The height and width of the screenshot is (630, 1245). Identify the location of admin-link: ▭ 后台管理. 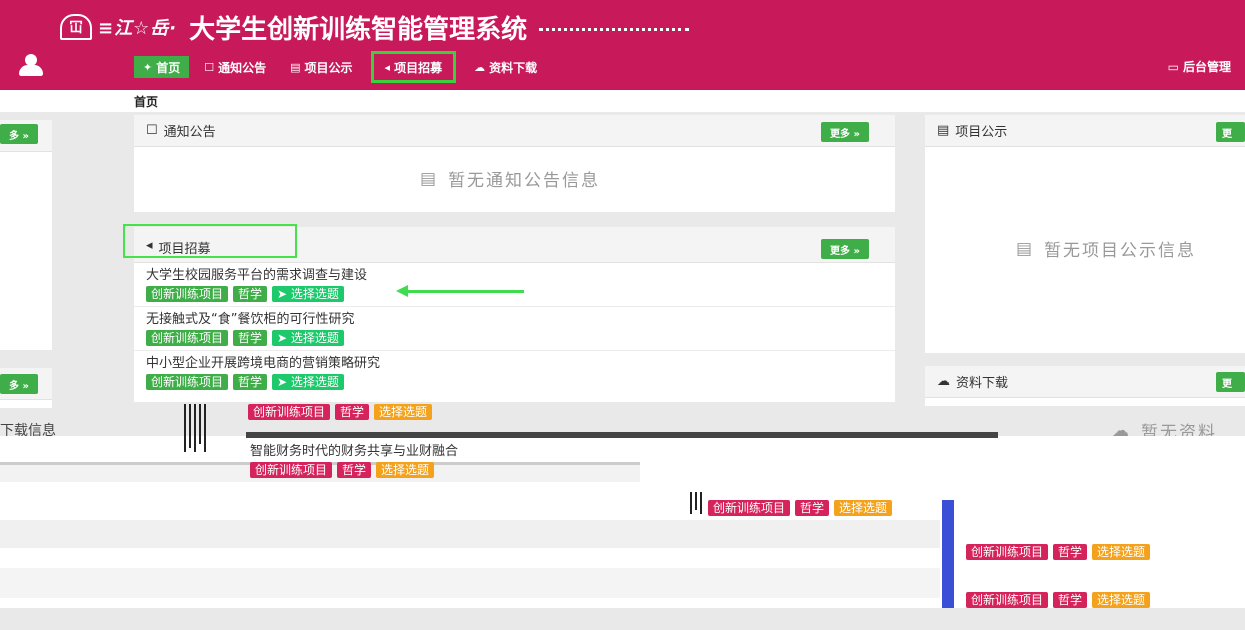
(1199, 66).